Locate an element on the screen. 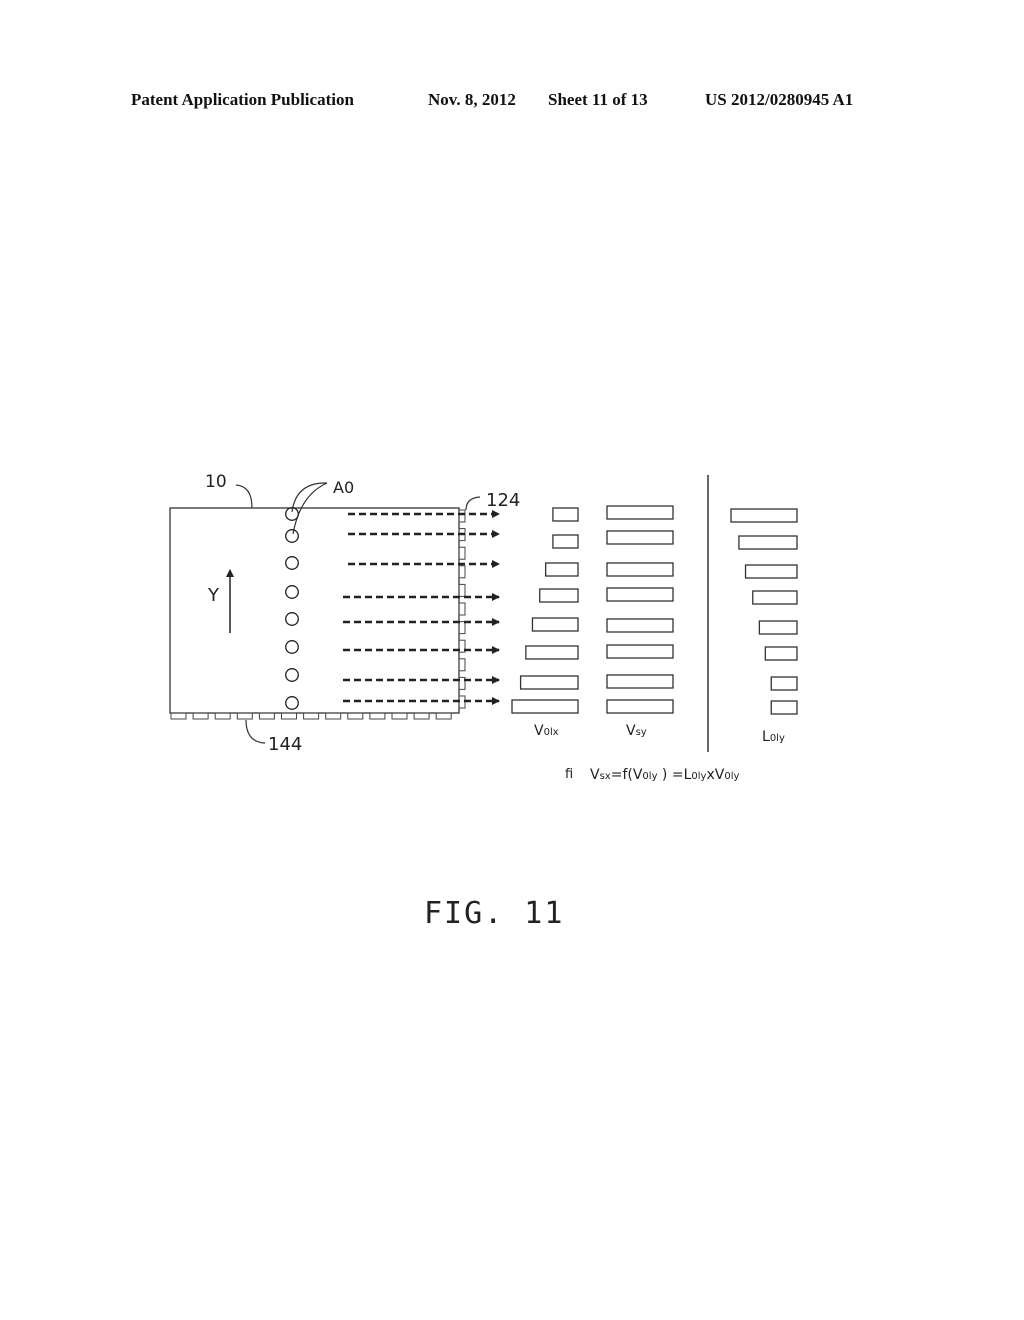  formula-part: =f( is located at coordinates (622, 775).